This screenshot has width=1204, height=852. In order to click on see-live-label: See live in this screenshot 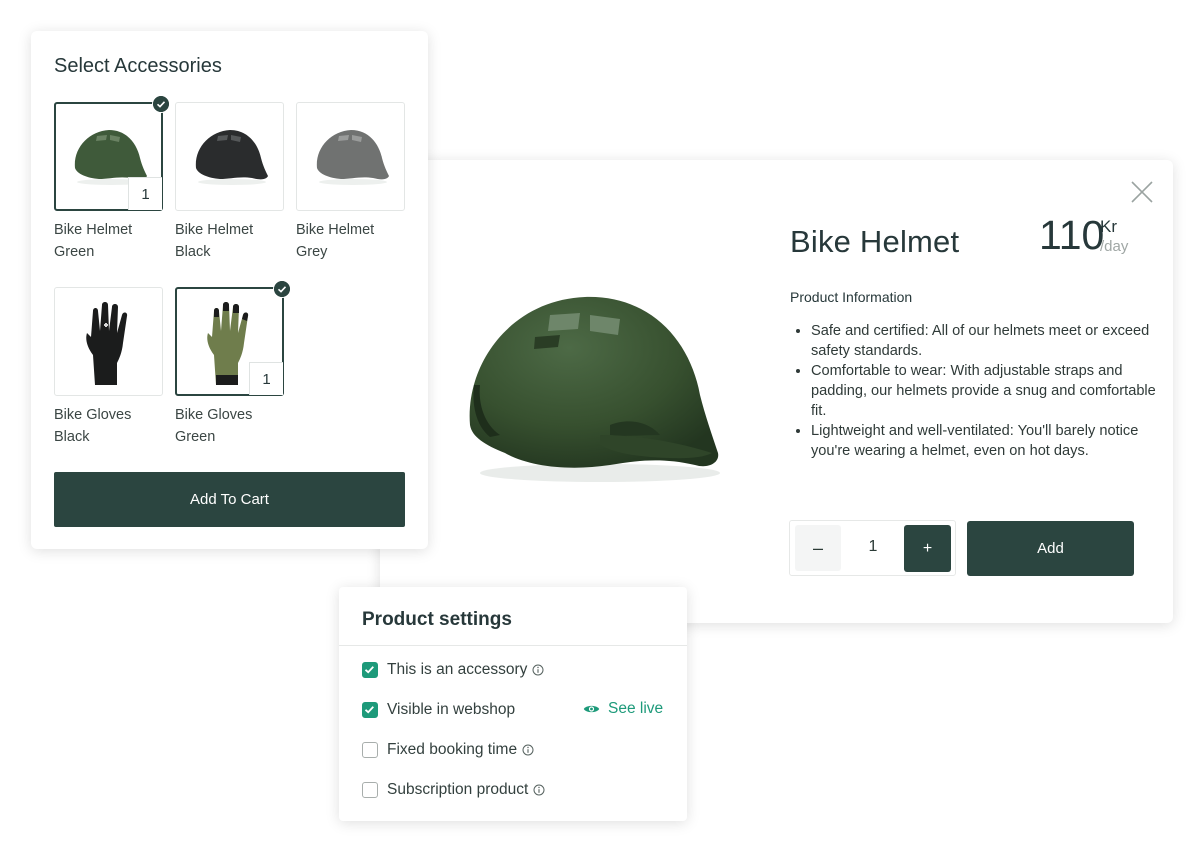, I will do `click(636, 708)`.